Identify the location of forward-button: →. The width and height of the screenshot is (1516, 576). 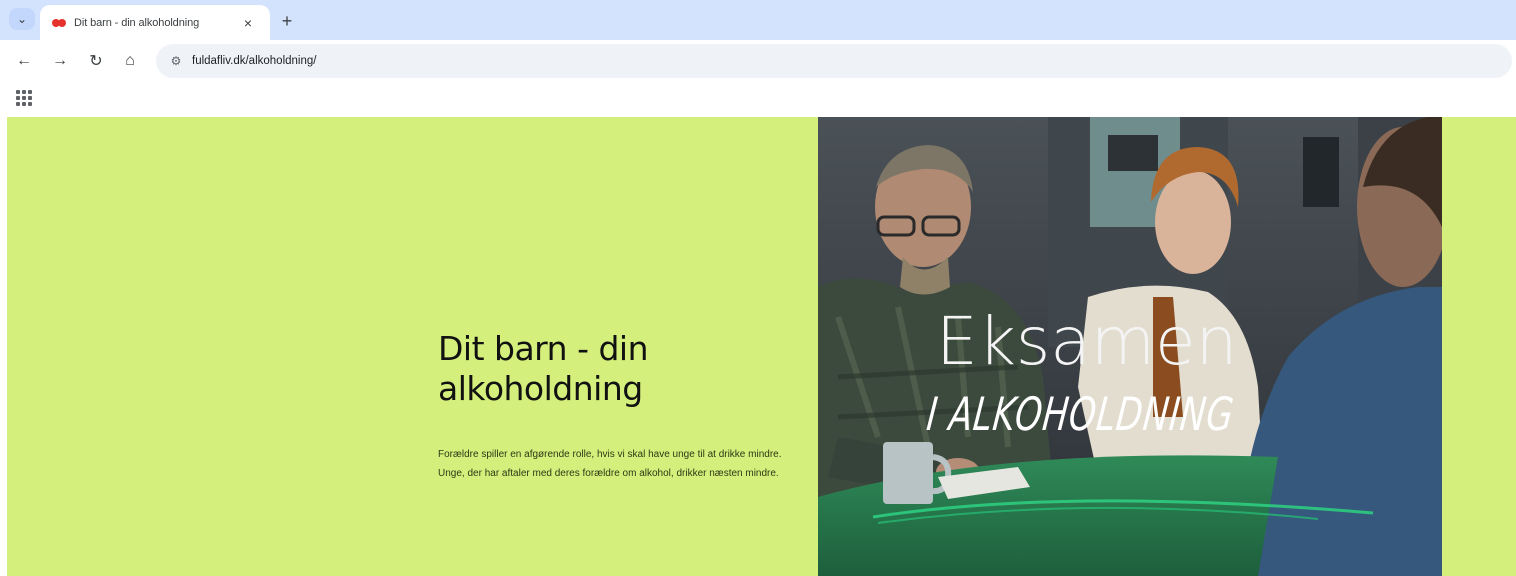
(60, 61).